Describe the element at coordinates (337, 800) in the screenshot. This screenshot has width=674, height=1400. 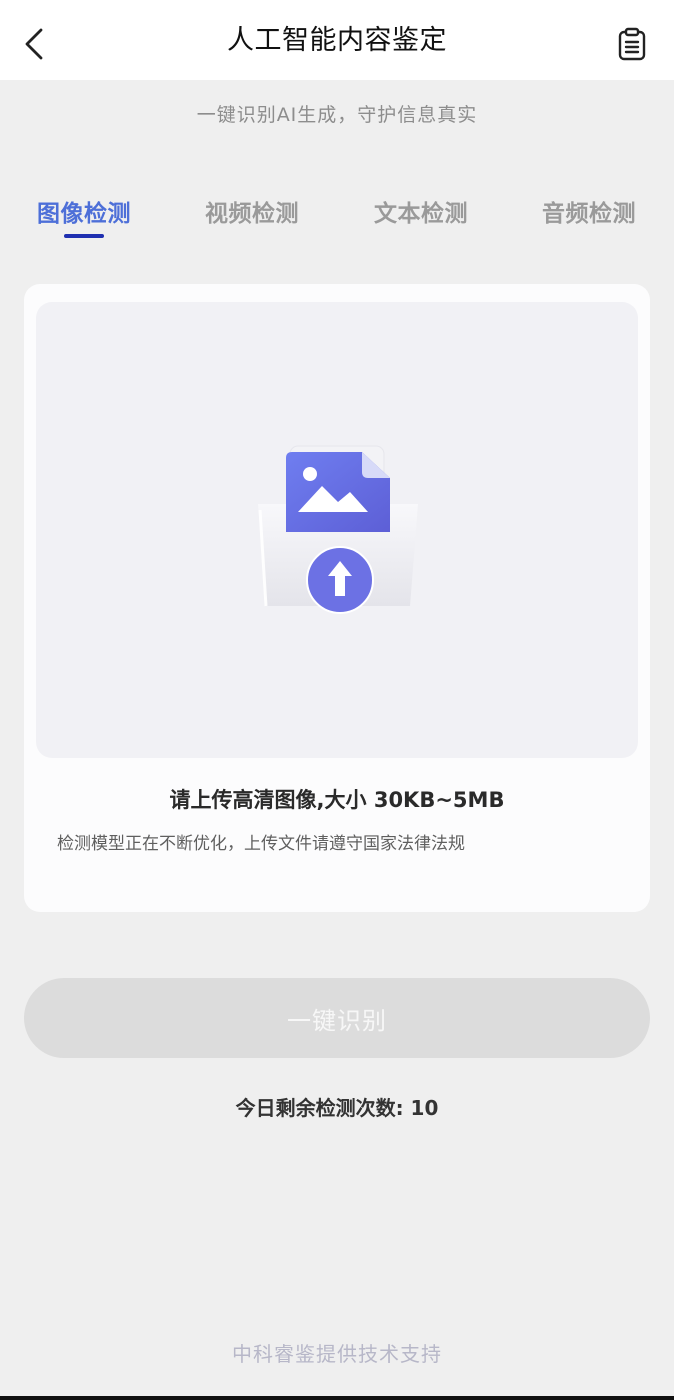
I see `upload-size-hint: 请上传高清图像,大小 30KB~5MB` at that location.